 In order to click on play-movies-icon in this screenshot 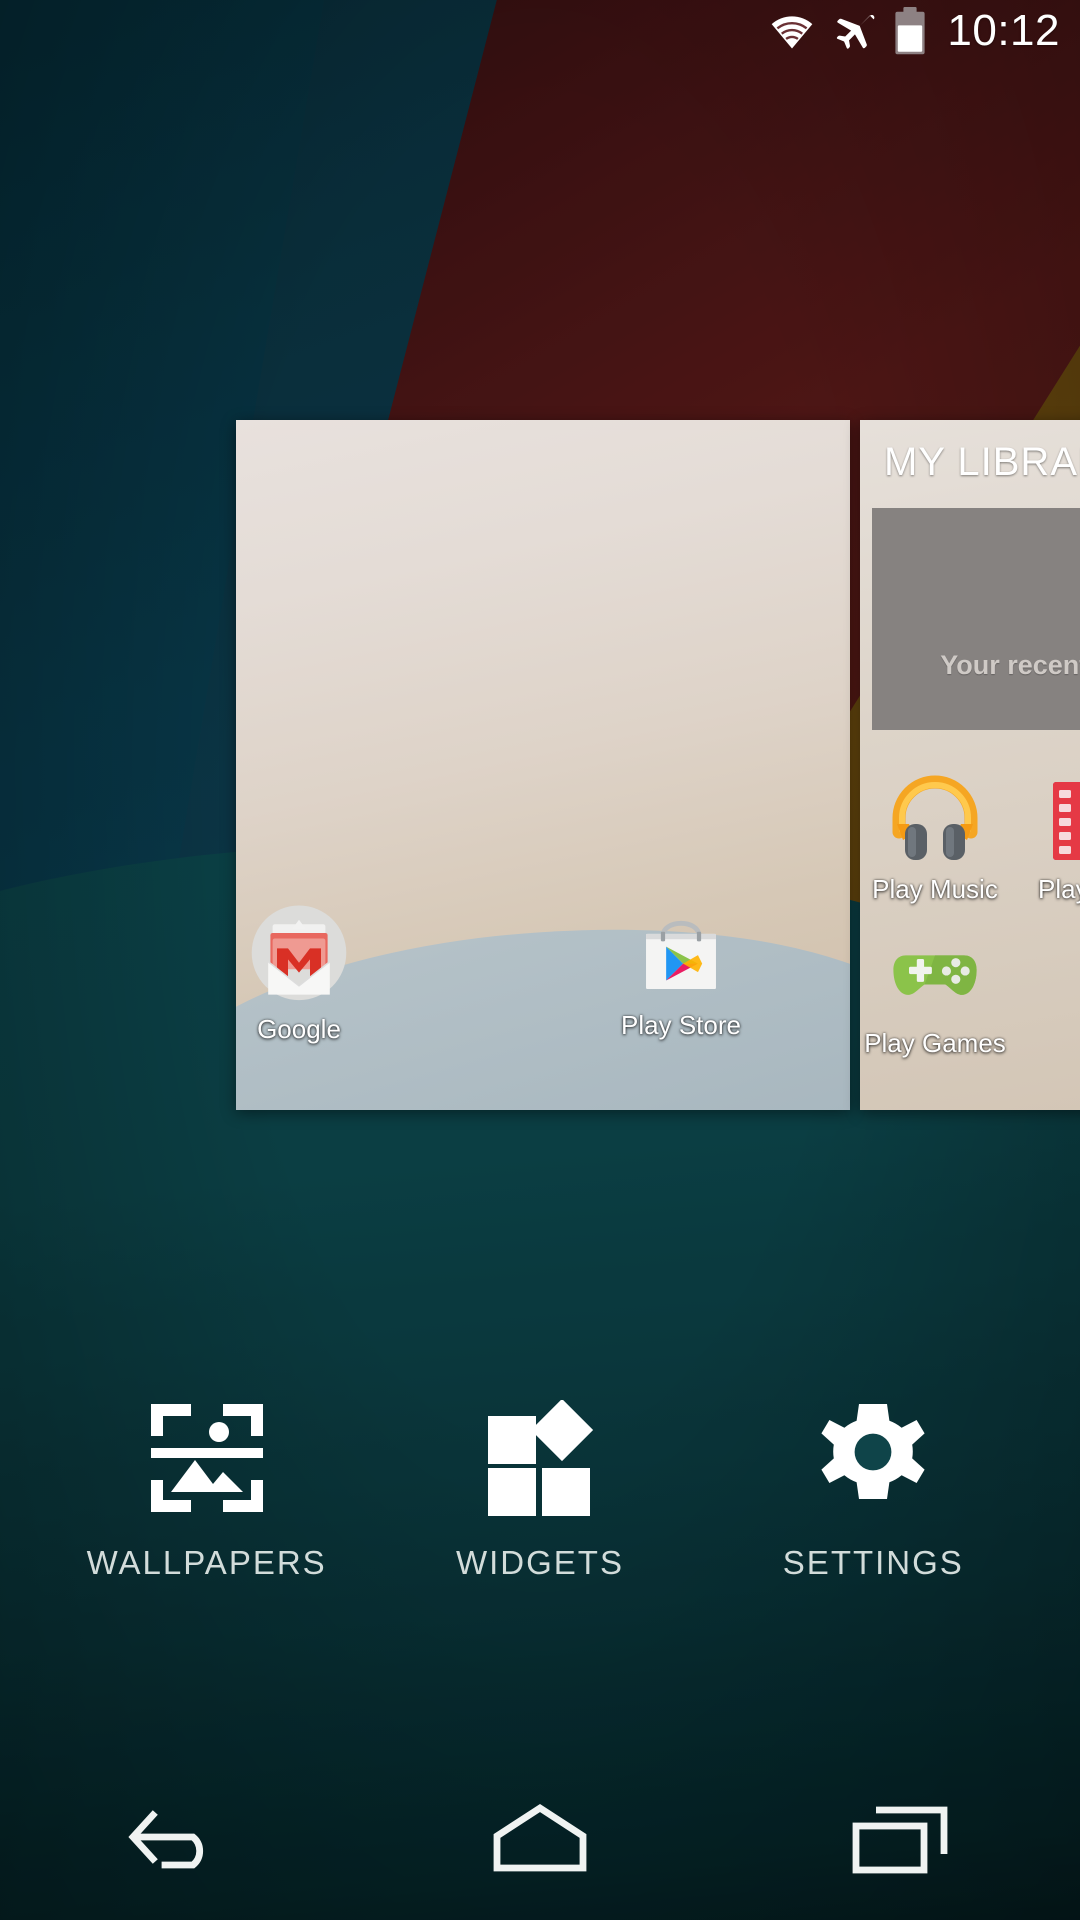, I will do `click(1066, 821)`.